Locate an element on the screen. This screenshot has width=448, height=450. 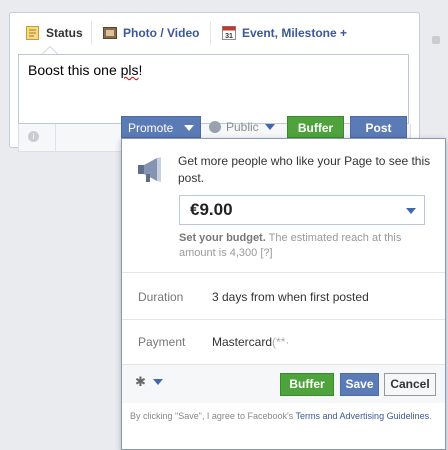
settings-dropdown: ✱ is located at coordinates (149, 381).